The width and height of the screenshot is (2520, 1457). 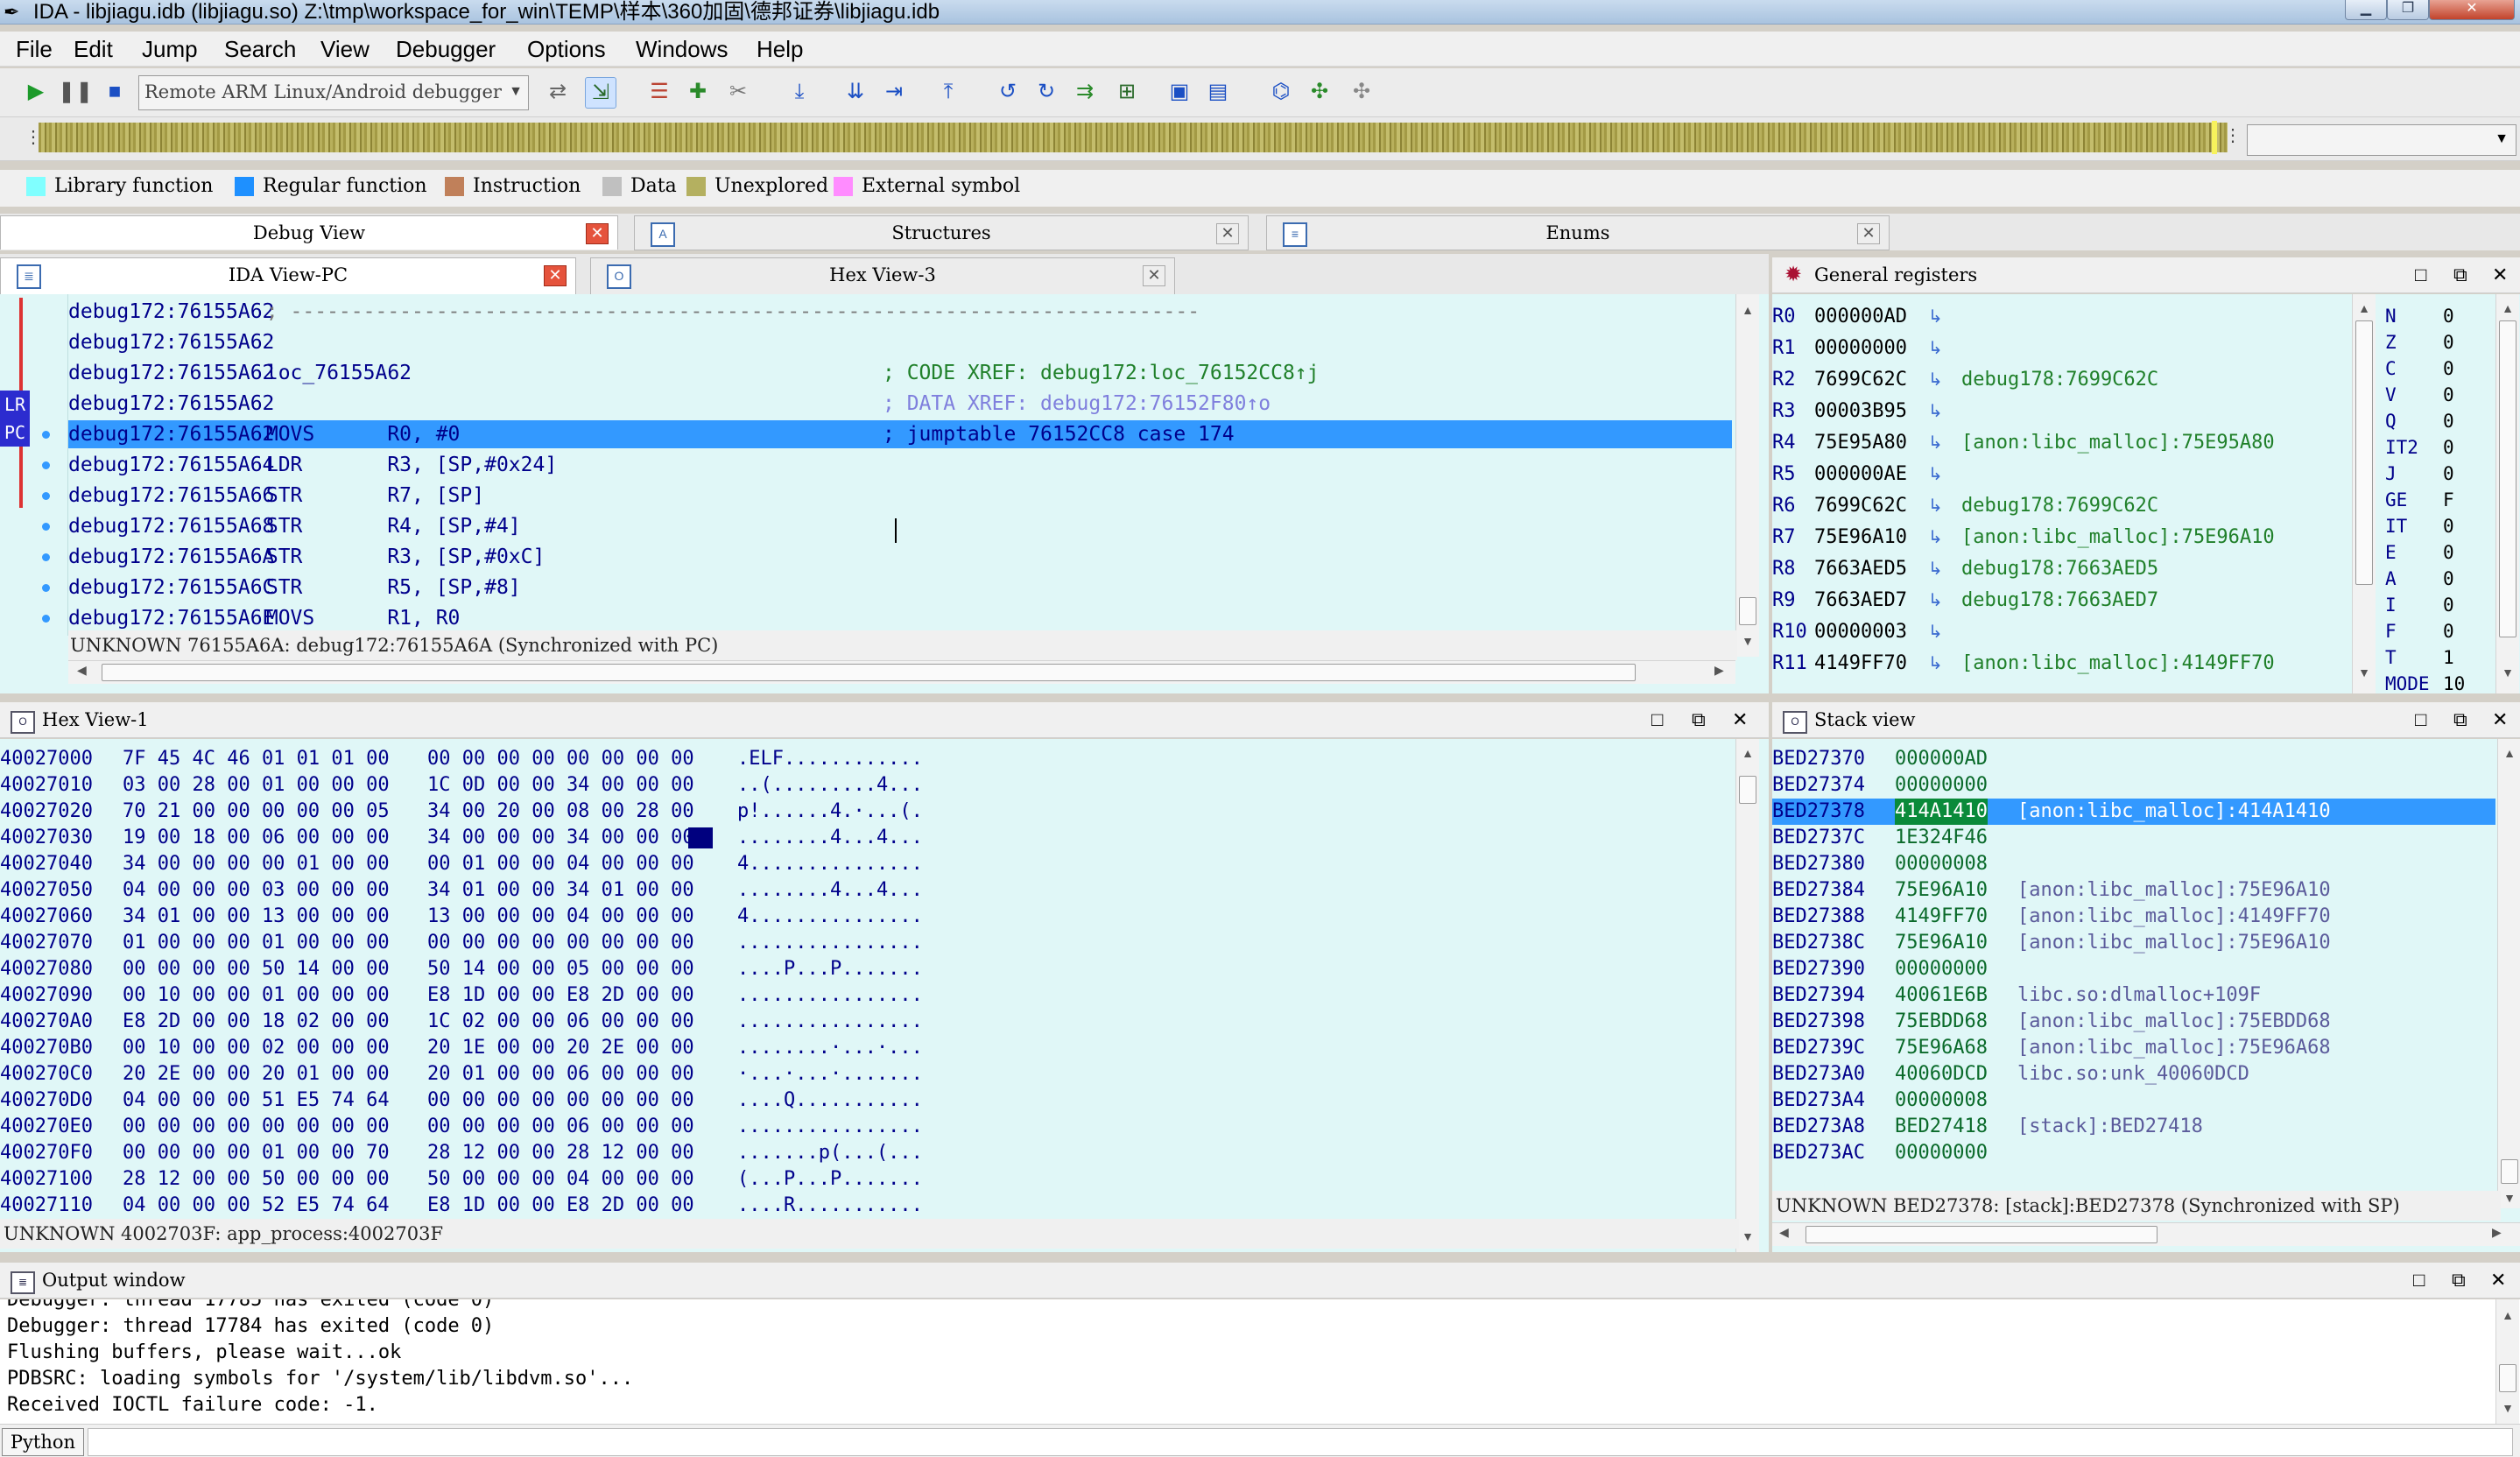 What do you see at coordinates (1719, 671) in the screenshot?
I see `scroll-right-icon: ▶` at bounding box center [1719, 671].